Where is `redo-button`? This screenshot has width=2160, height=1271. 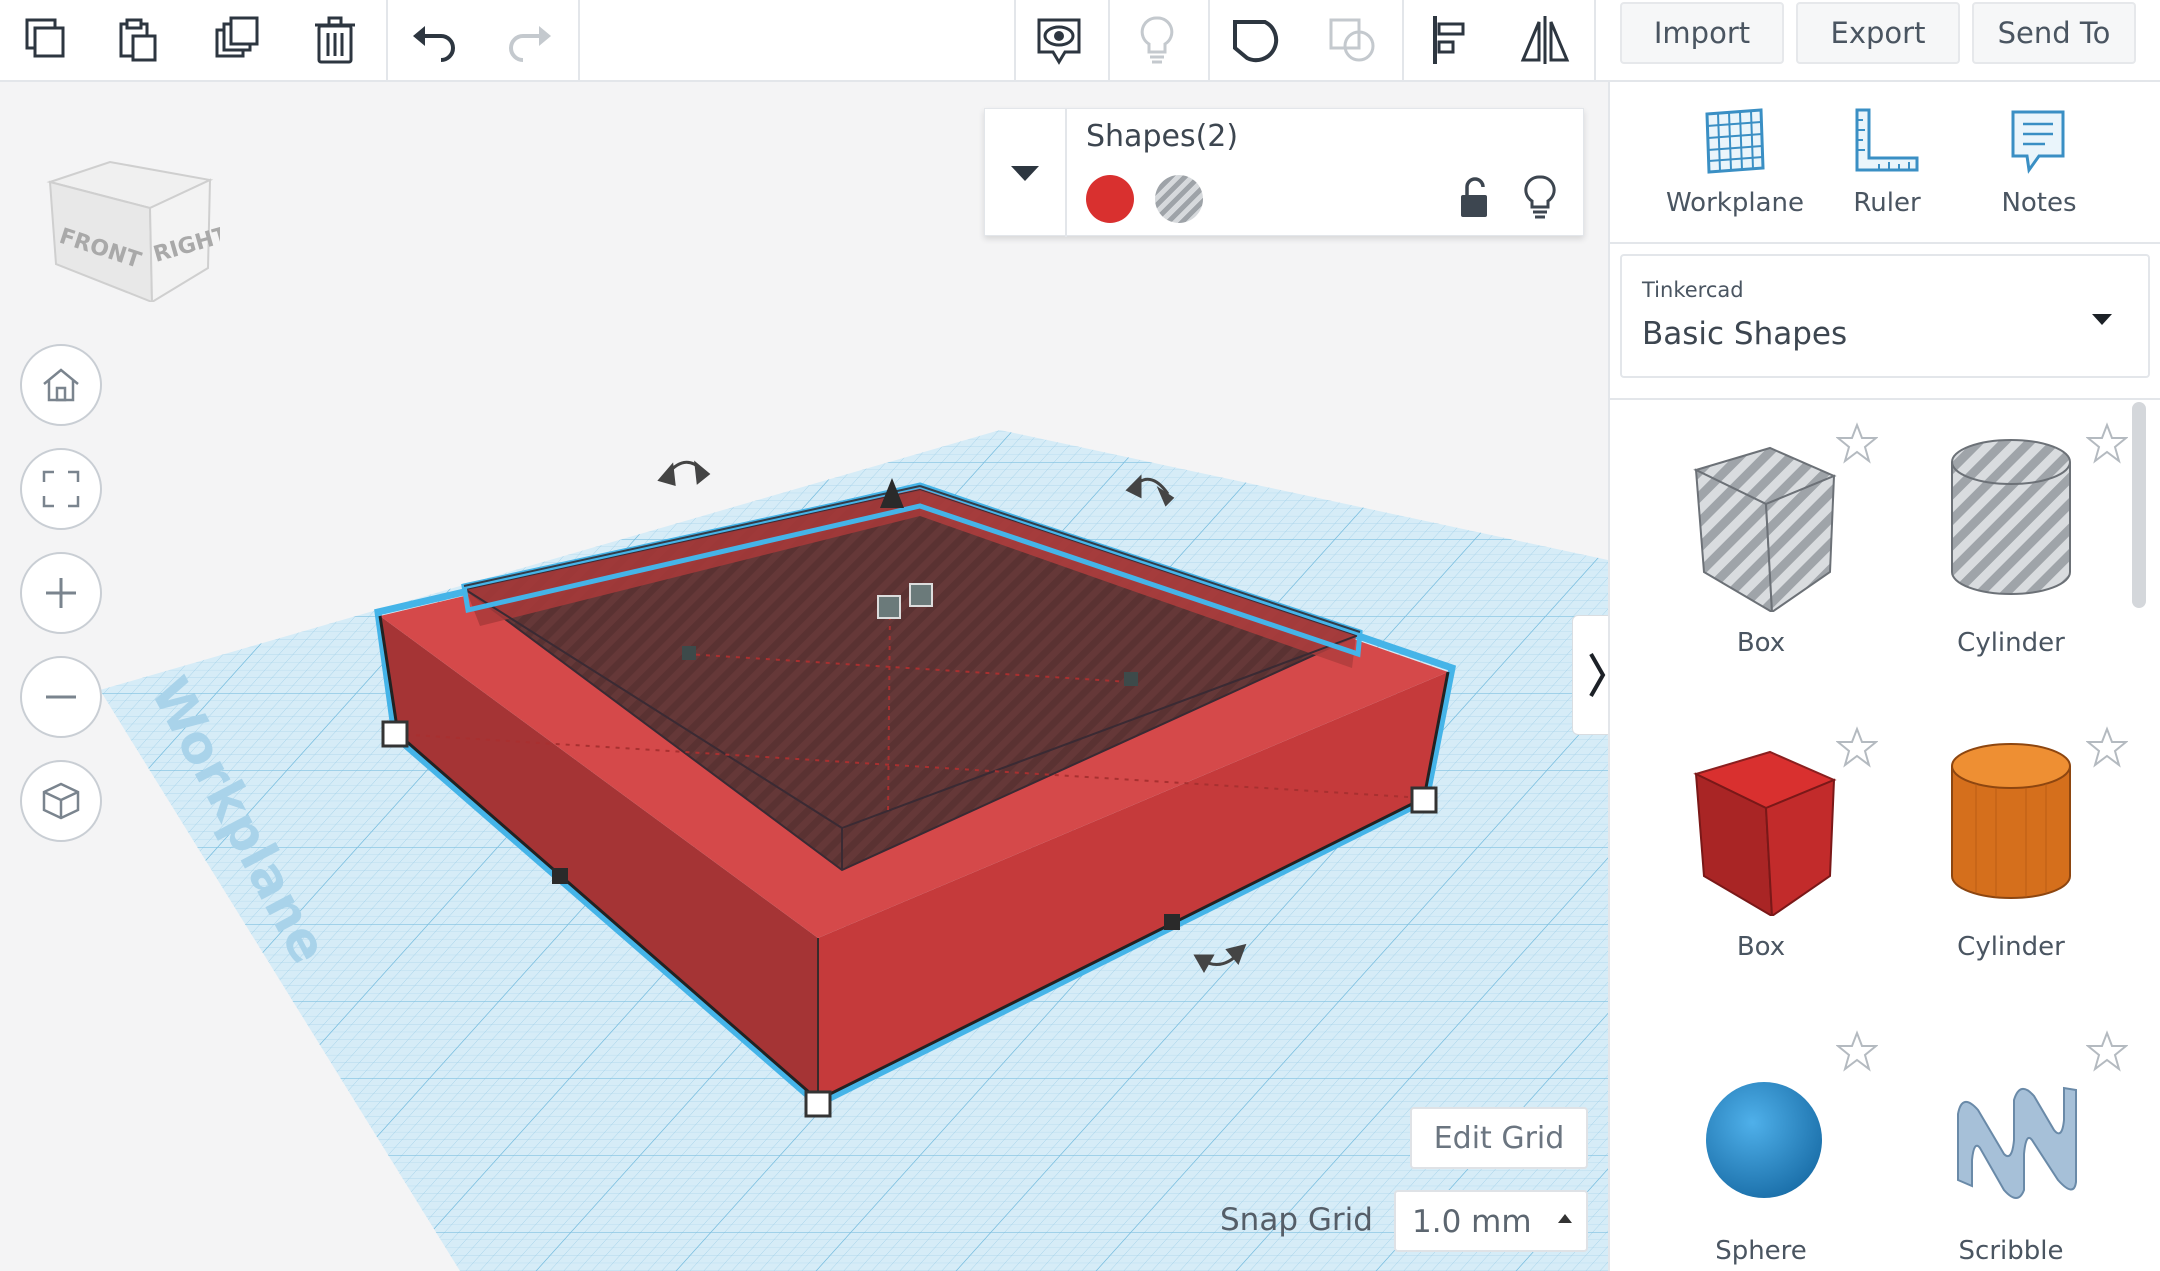
redo-button is located at coordinates (529, 40).